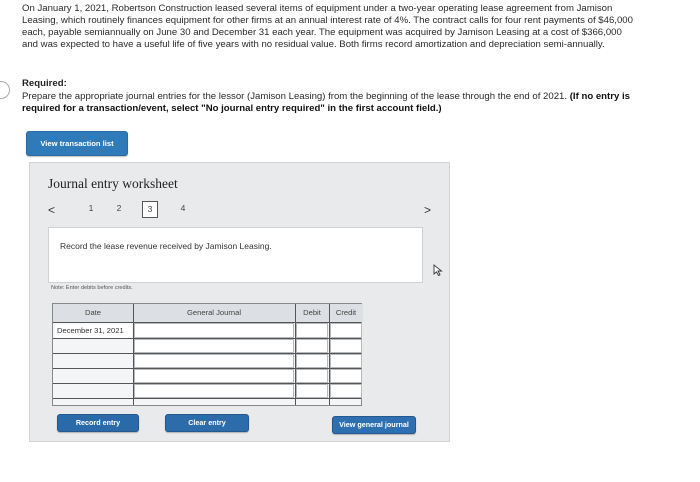 This screenshot has width=700, height=482. I want to click on required-title: Required:, so click(44, 83).